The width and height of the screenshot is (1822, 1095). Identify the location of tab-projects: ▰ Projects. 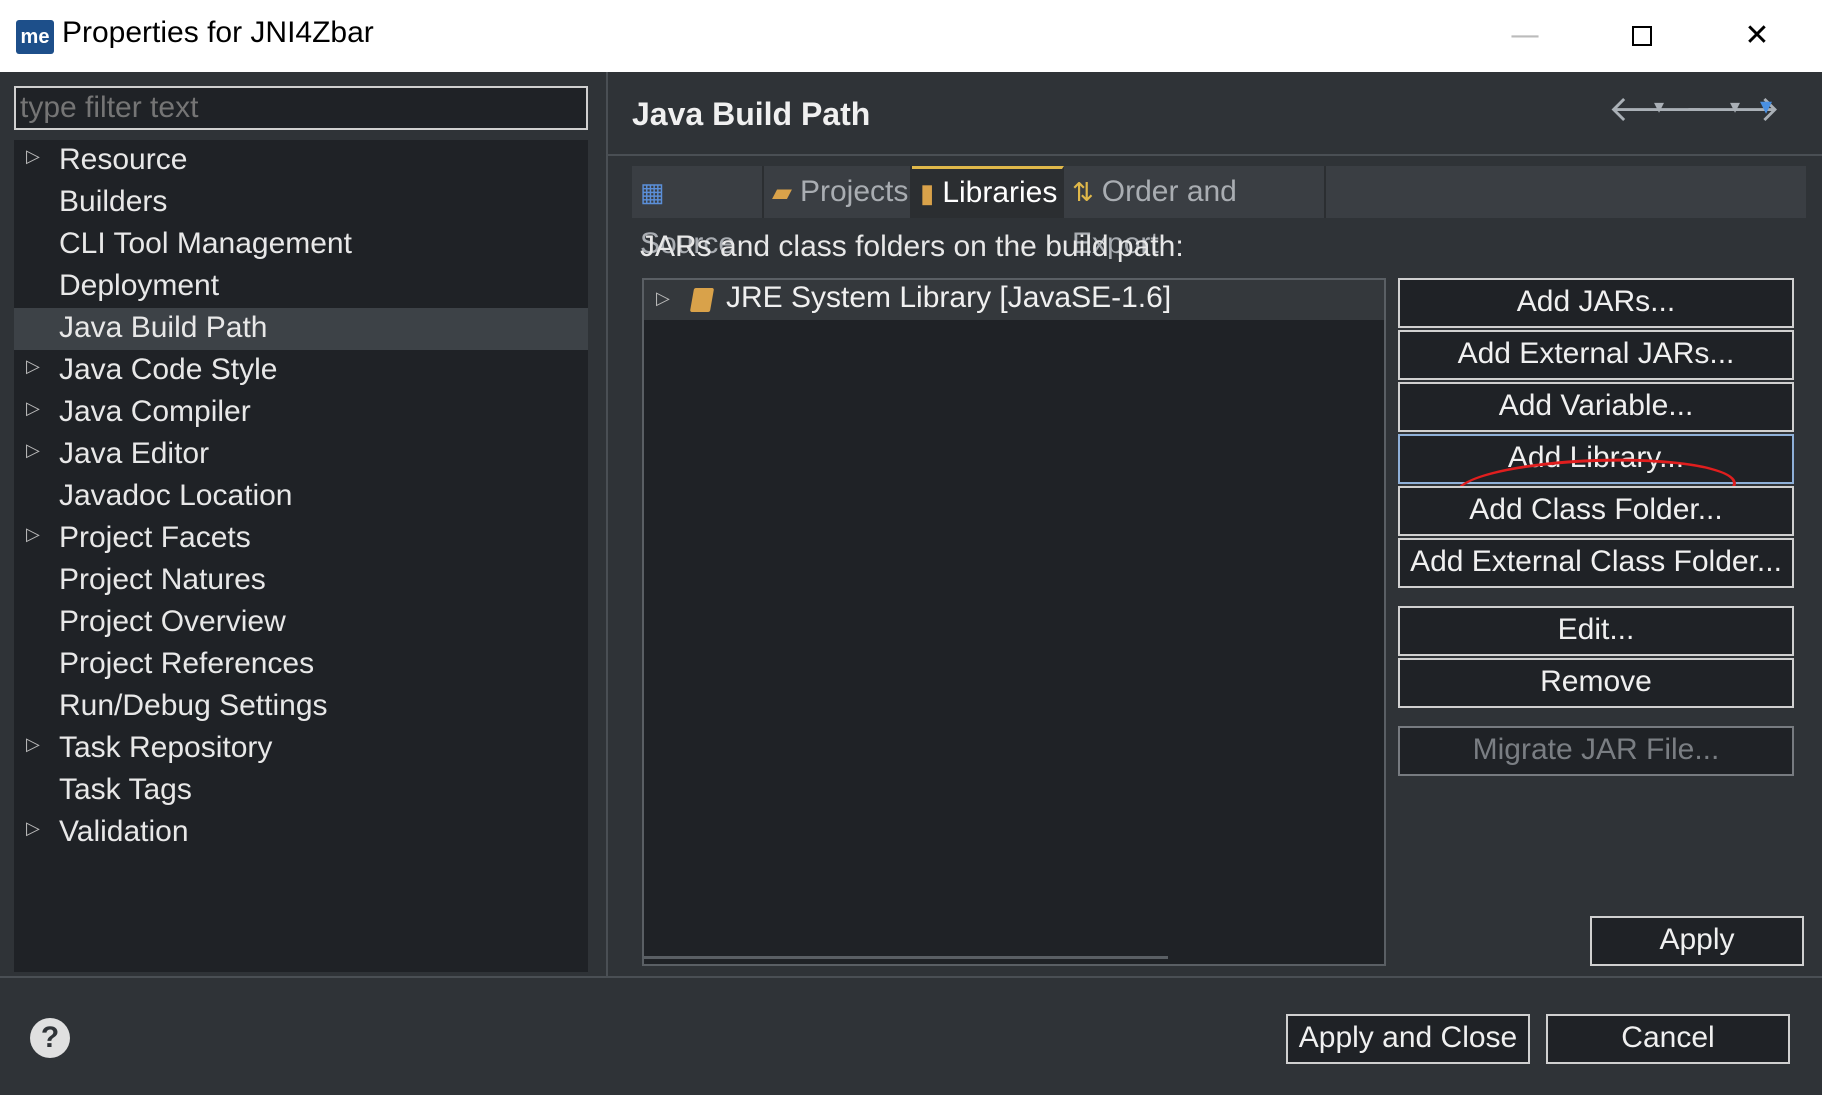
(838, 192).